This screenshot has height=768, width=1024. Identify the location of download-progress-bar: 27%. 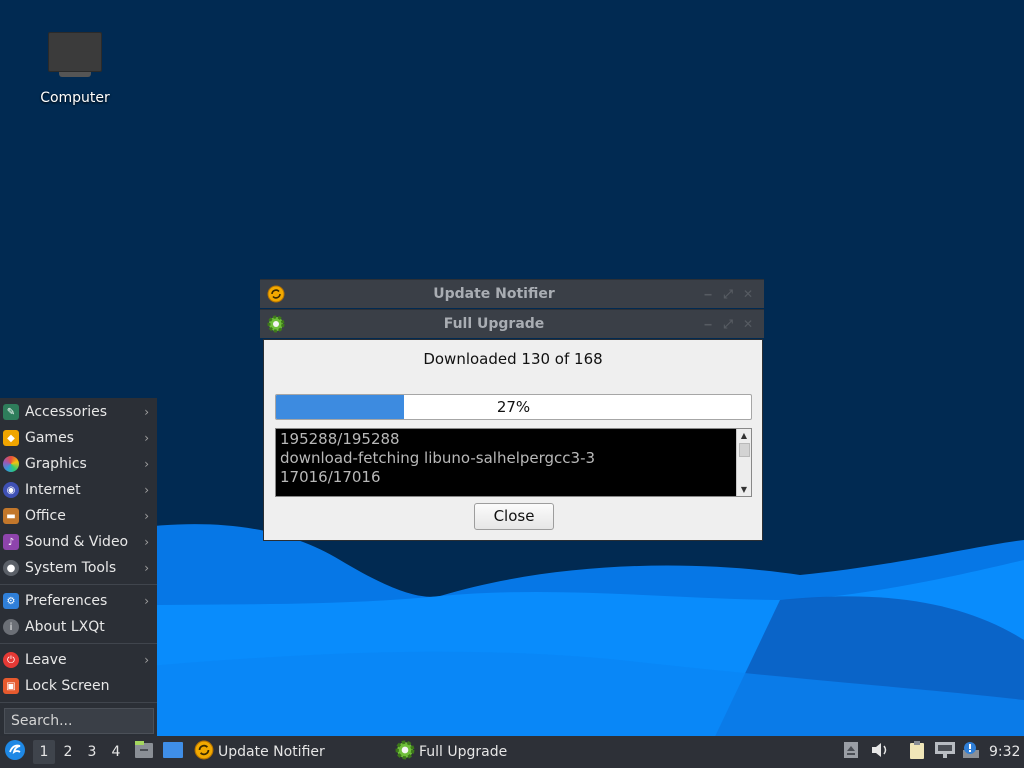
(513, 407).